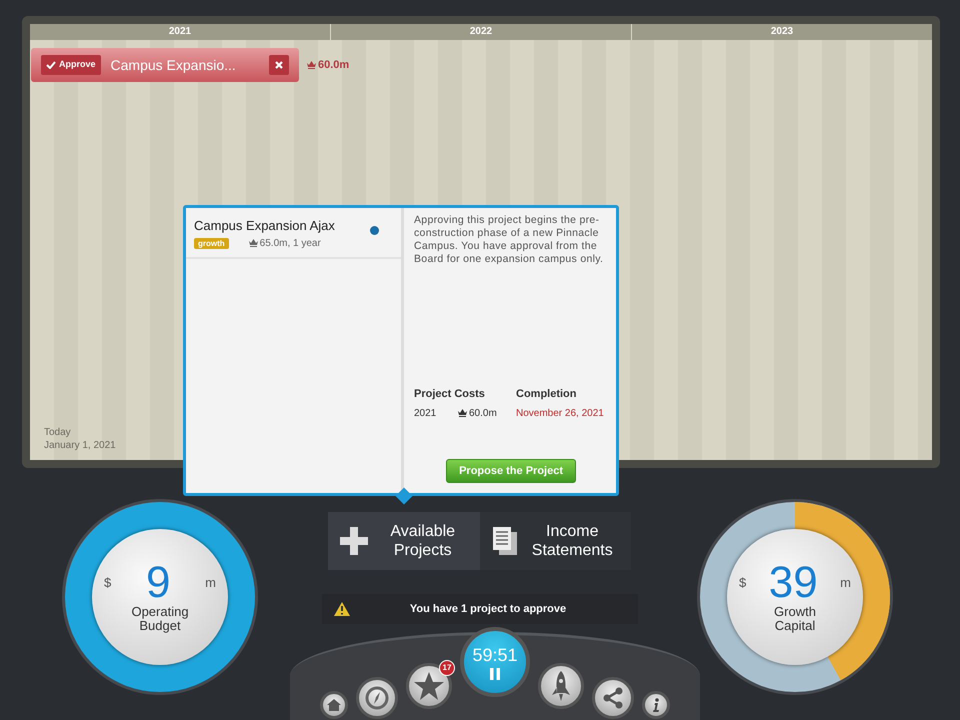 This screenshot has height=720, width=960. Describe the element at coordinates (795, 619) in the screenshot. I see `gauge-label: Growth Capital` at that location.